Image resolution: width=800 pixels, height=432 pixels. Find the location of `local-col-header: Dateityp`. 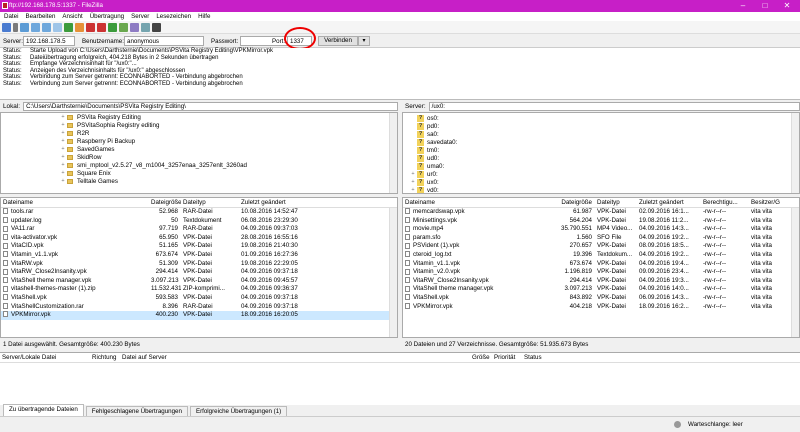

local-col-header: Dateityp is located at coordinates (210, 202).